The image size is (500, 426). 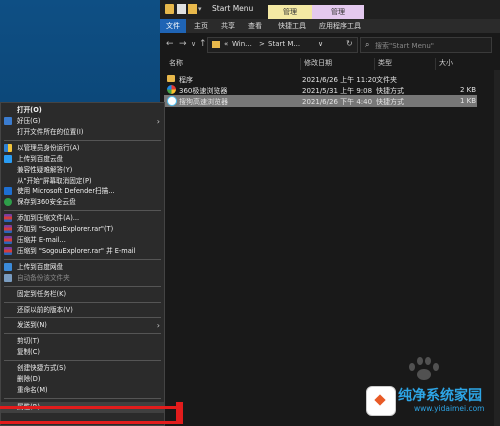 What do you see at coordinates (82, 390) in the screenshot?
I see `menu-item: 重命名(M)` at bounding box center [82, 390].